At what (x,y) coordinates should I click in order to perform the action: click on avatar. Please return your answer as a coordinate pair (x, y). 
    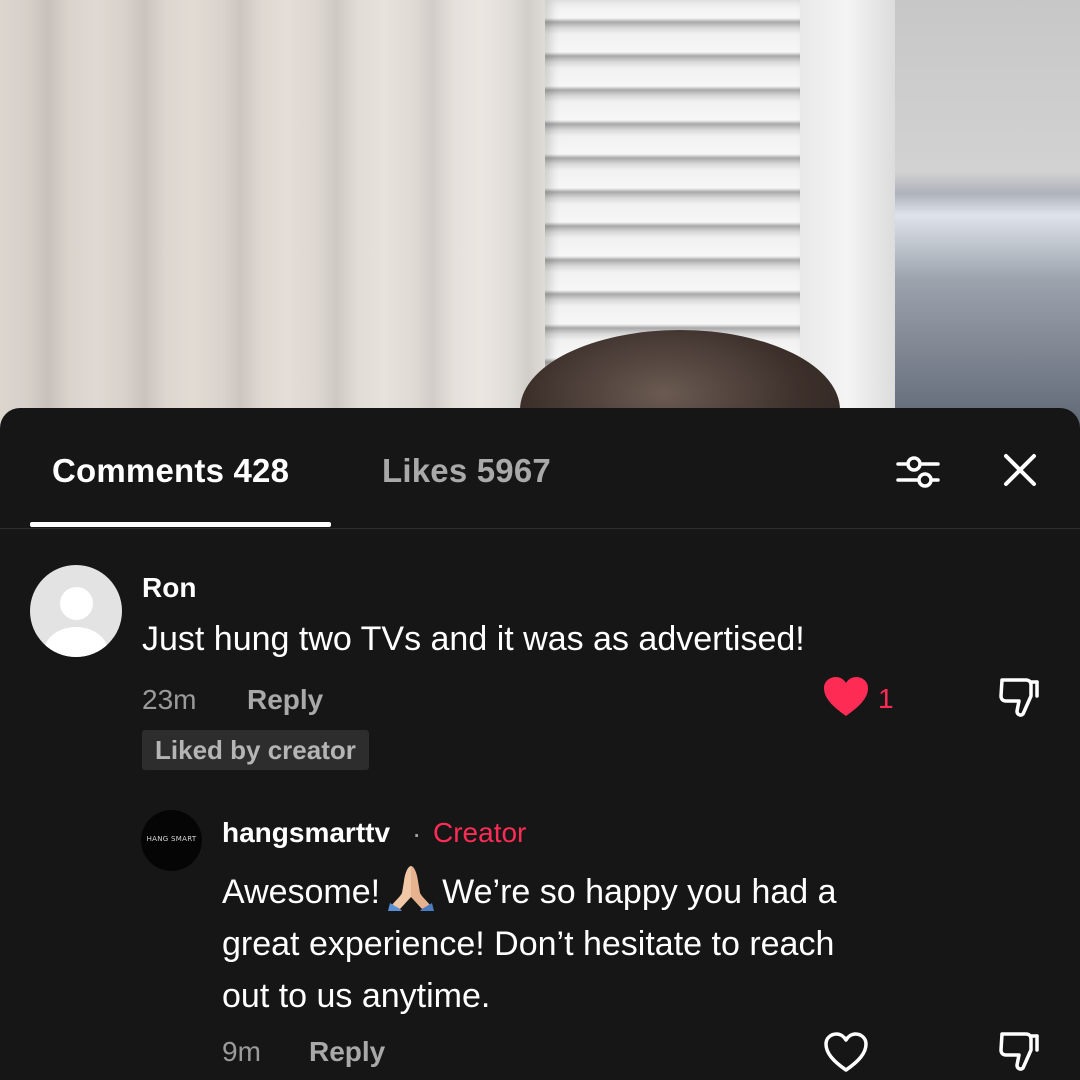
    Looking at the image, I should click on (76, 611).